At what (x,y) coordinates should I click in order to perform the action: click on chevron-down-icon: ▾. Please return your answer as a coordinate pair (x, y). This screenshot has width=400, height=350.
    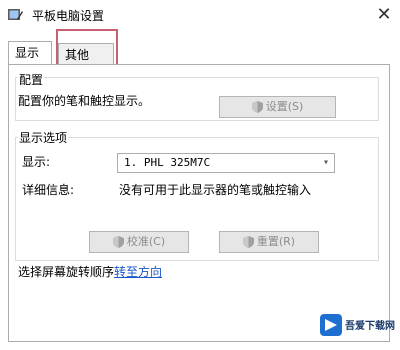
    Looking at the image, I should click on (325, 162).